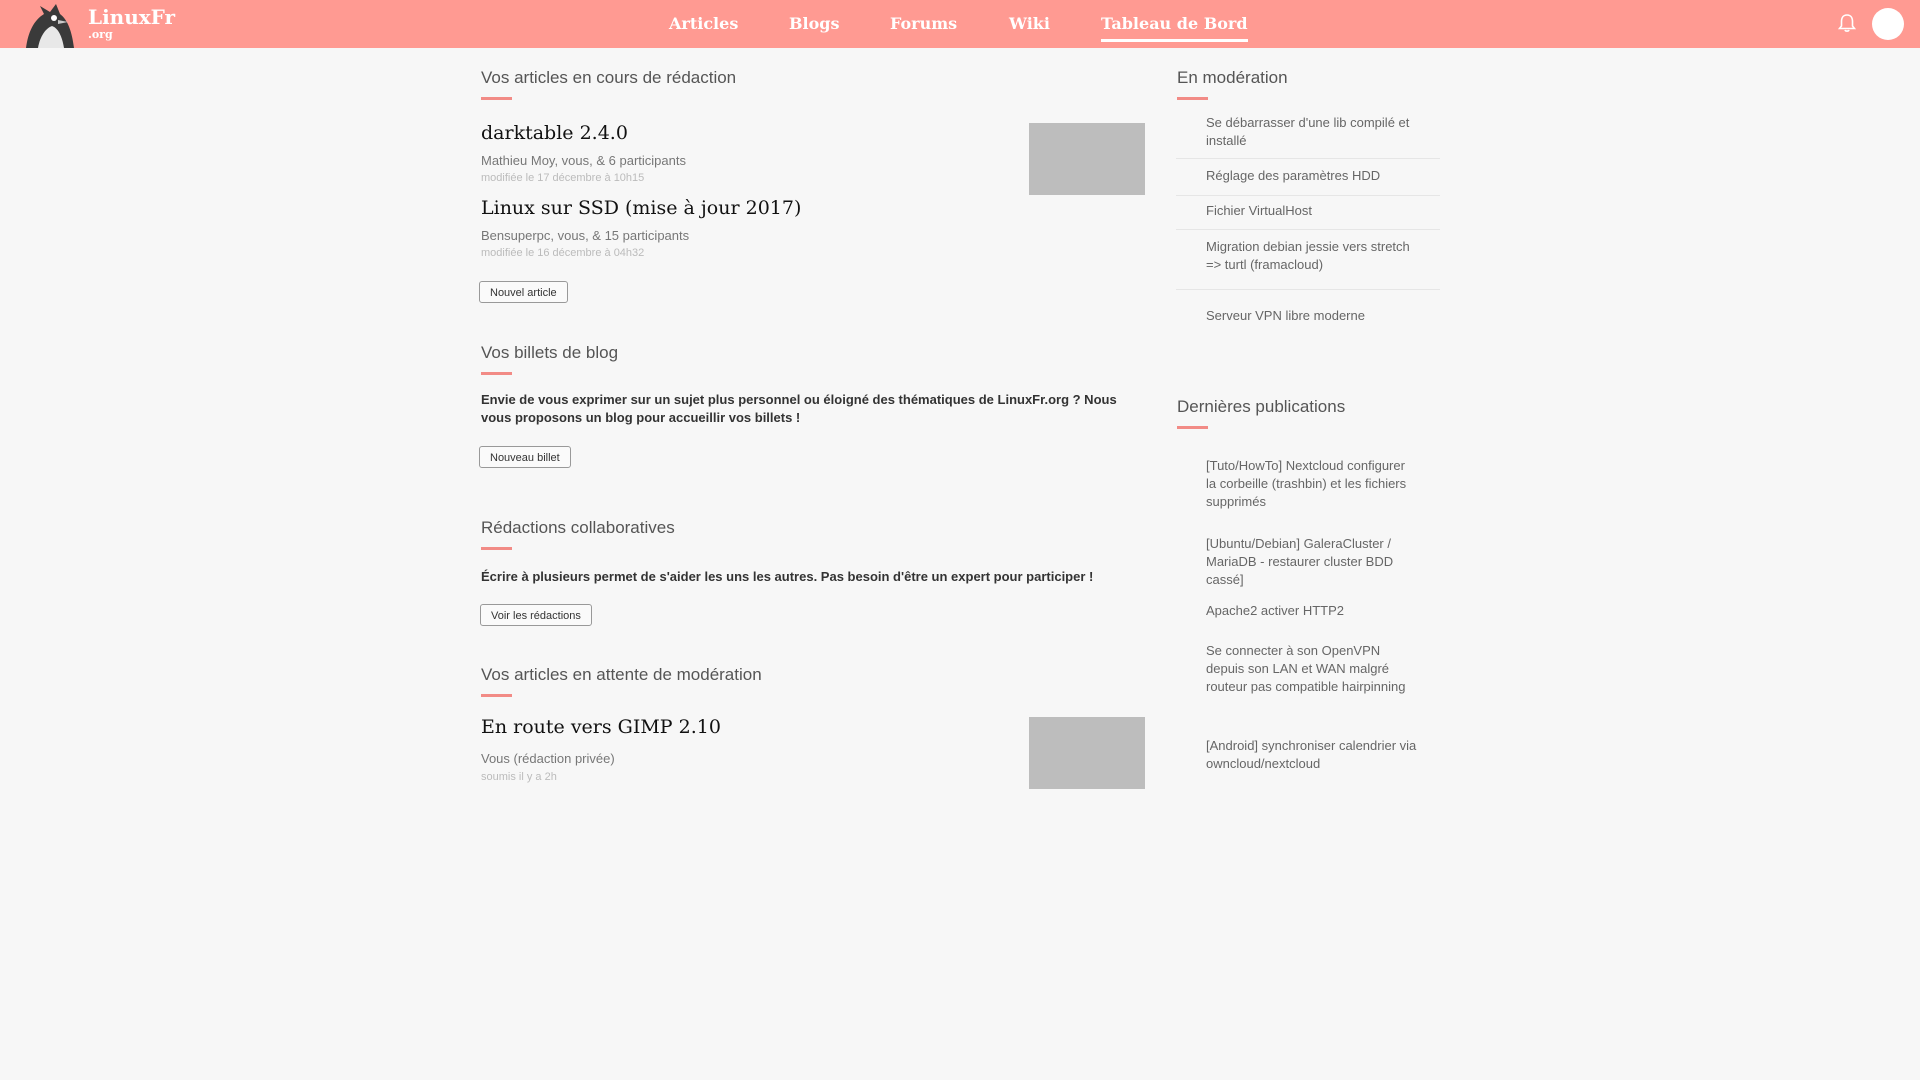  What do you see at coordinates (548, 758) in the screenshot?
I see `pending-authors-1: Vous (rédaction privée)` at bounding box center [548, 758].